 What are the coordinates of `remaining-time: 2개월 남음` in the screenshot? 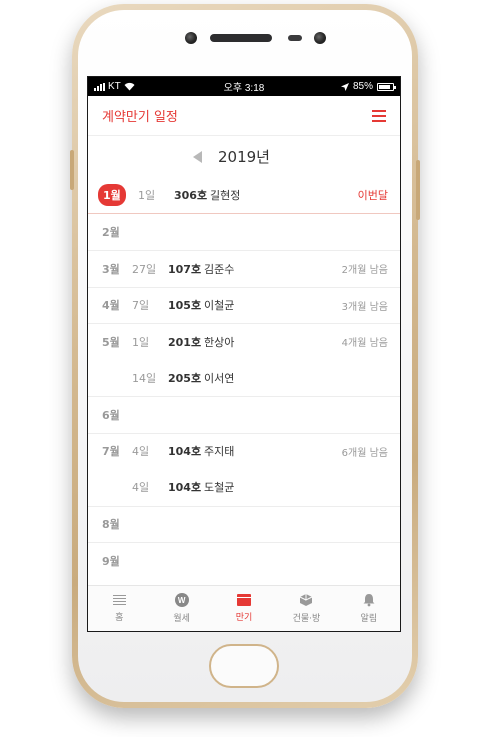 It's located at (364, 271).